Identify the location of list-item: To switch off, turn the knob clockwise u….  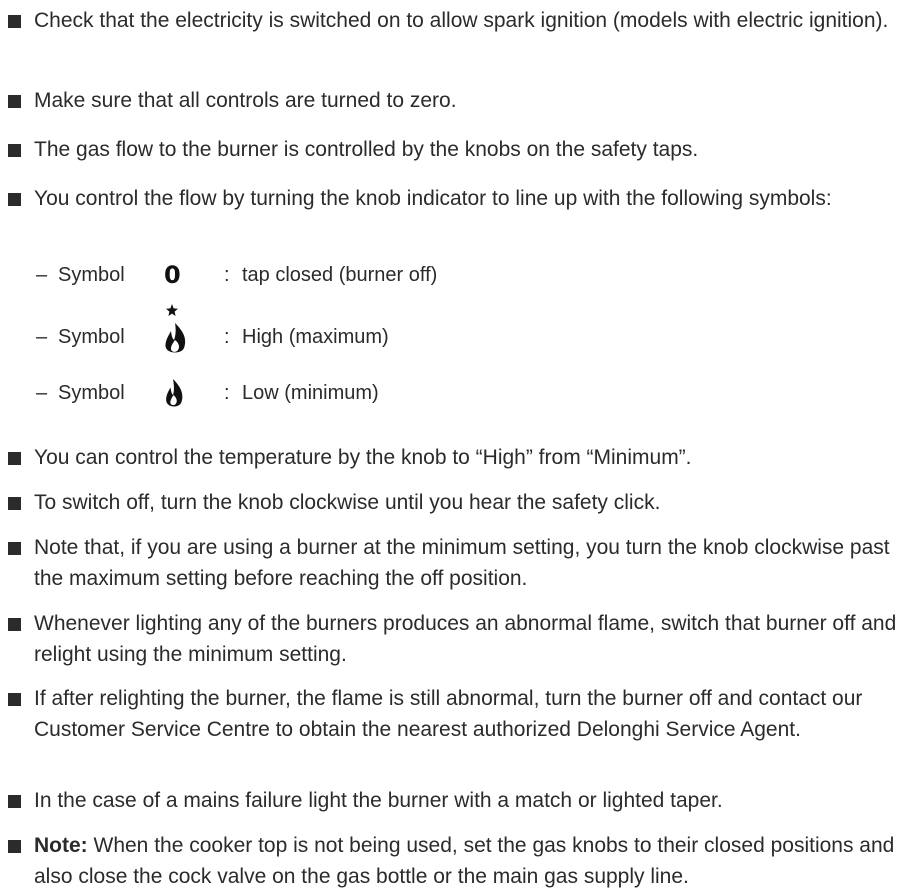
(458, 502).